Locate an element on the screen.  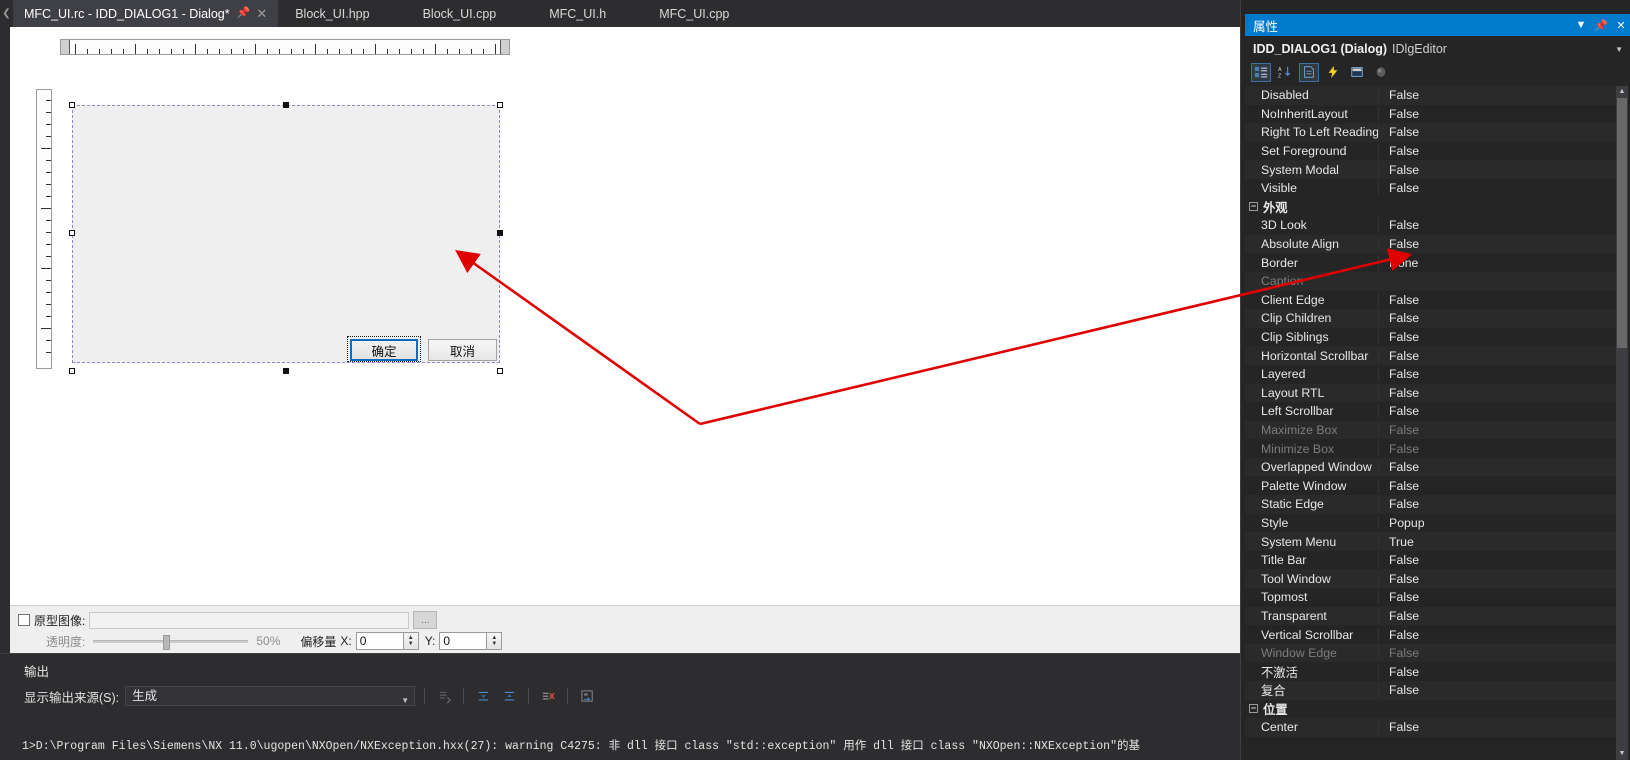
property-row: 不激活 False is located at coordinates (1431, 671).